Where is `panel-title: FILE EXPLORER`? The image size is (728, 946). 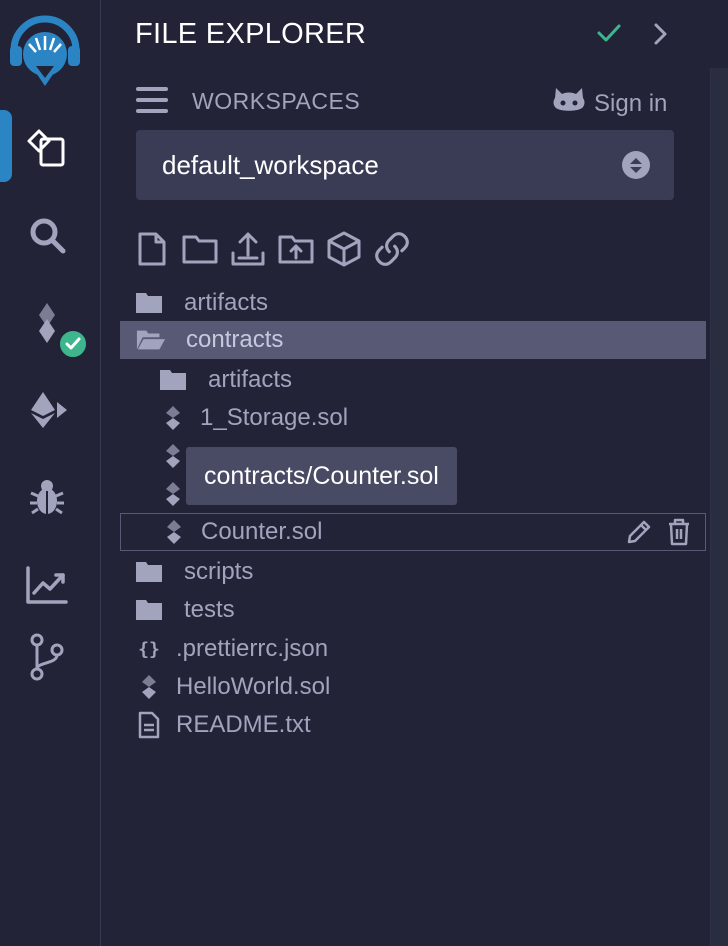 panel-title: FILE EXPLORER is located at coordinates (251, 34).